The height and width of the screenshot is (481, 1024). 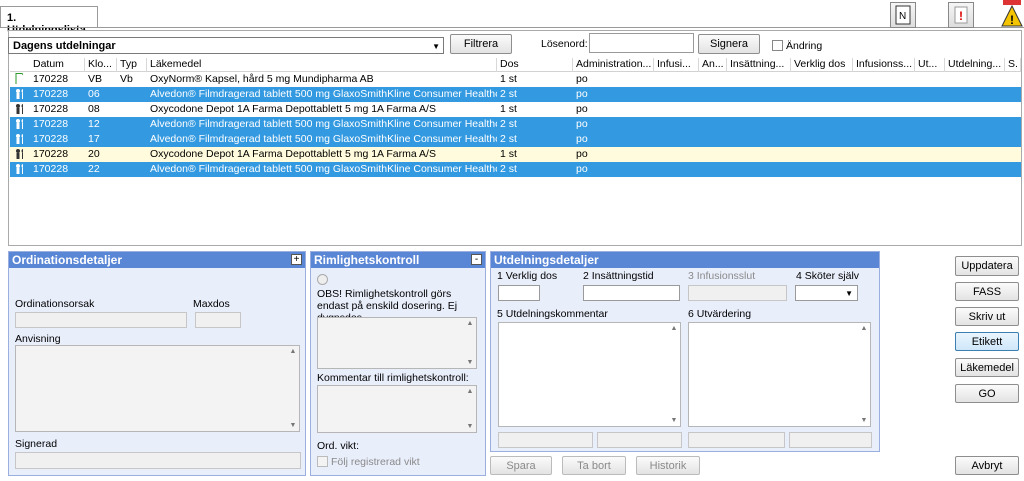 I want to click on dropdown-value: Dagens utdelningar, so click(x=64, y=46).